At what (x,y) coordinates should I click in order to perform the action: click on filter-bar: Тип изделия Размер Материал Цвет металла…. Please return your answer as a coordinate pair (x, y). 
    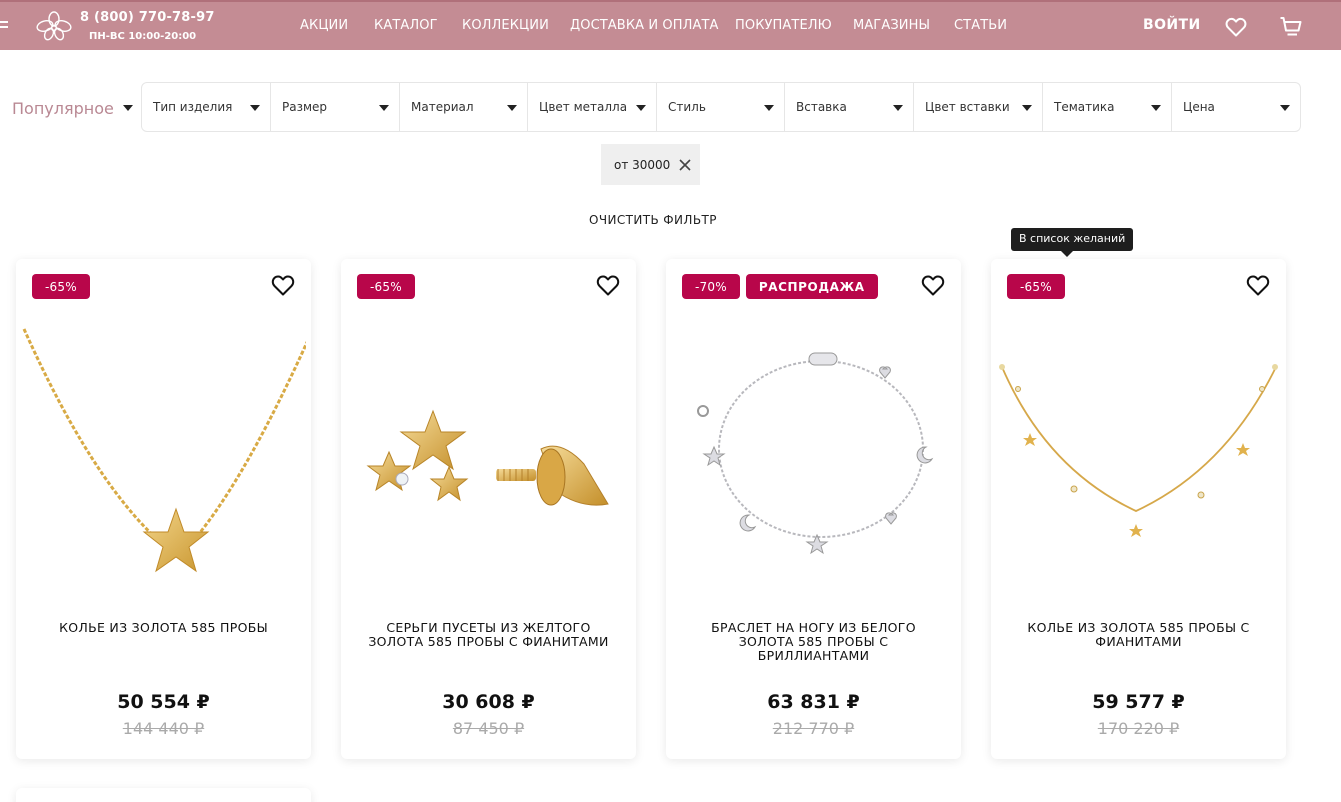
    Looking at the image, I should click on (721, 107).